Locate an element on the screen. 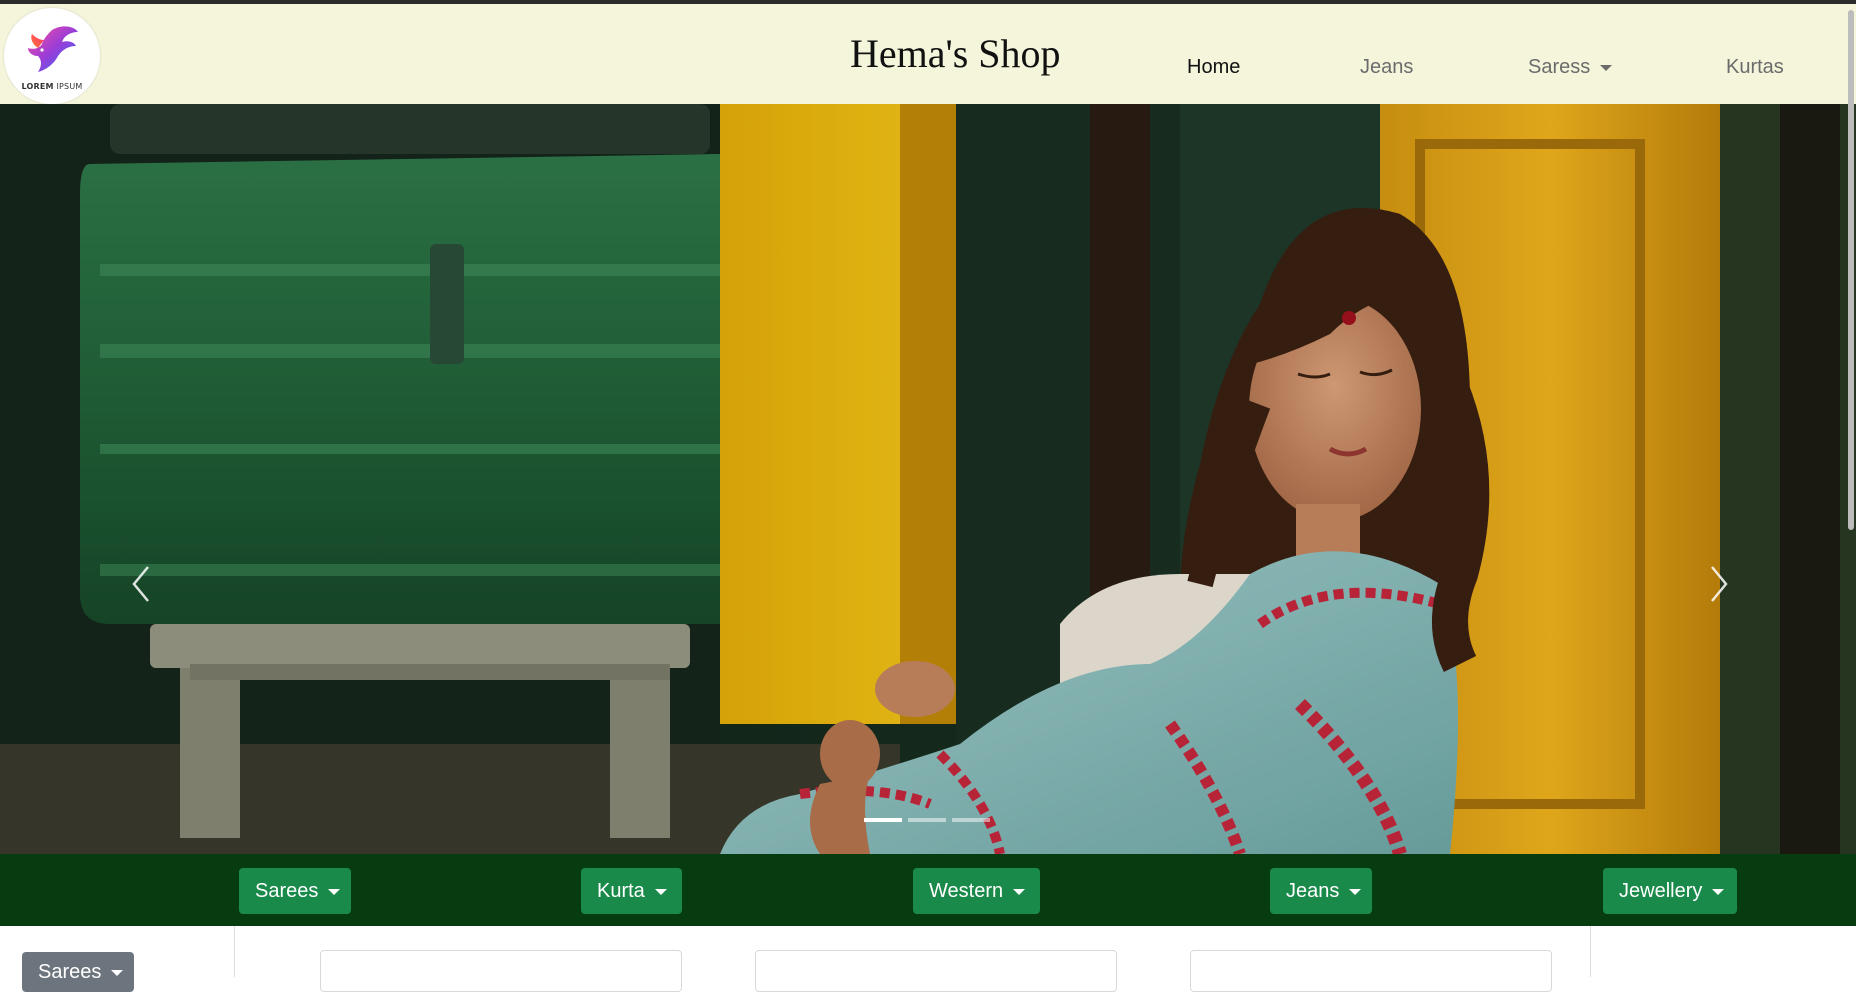  product-section: Sarees is located at coordinates (928, 959).